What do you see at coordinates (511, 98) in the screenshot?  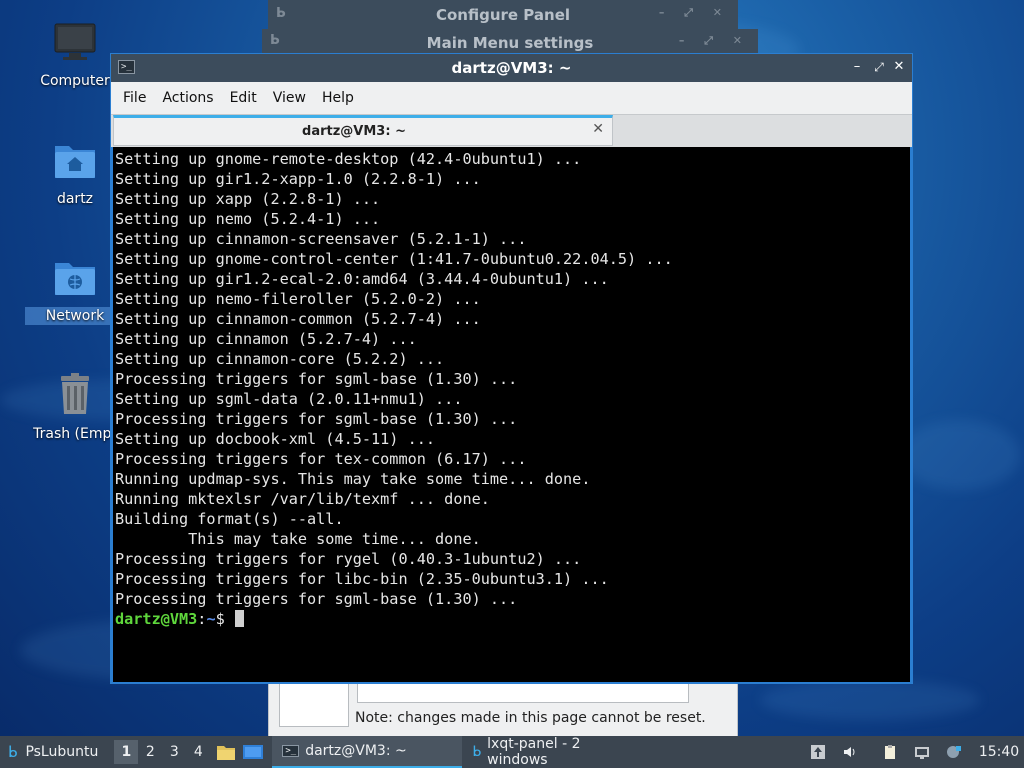 I see `menu-bar: File Actions Edit View Help` at bounding box center [511, 98].